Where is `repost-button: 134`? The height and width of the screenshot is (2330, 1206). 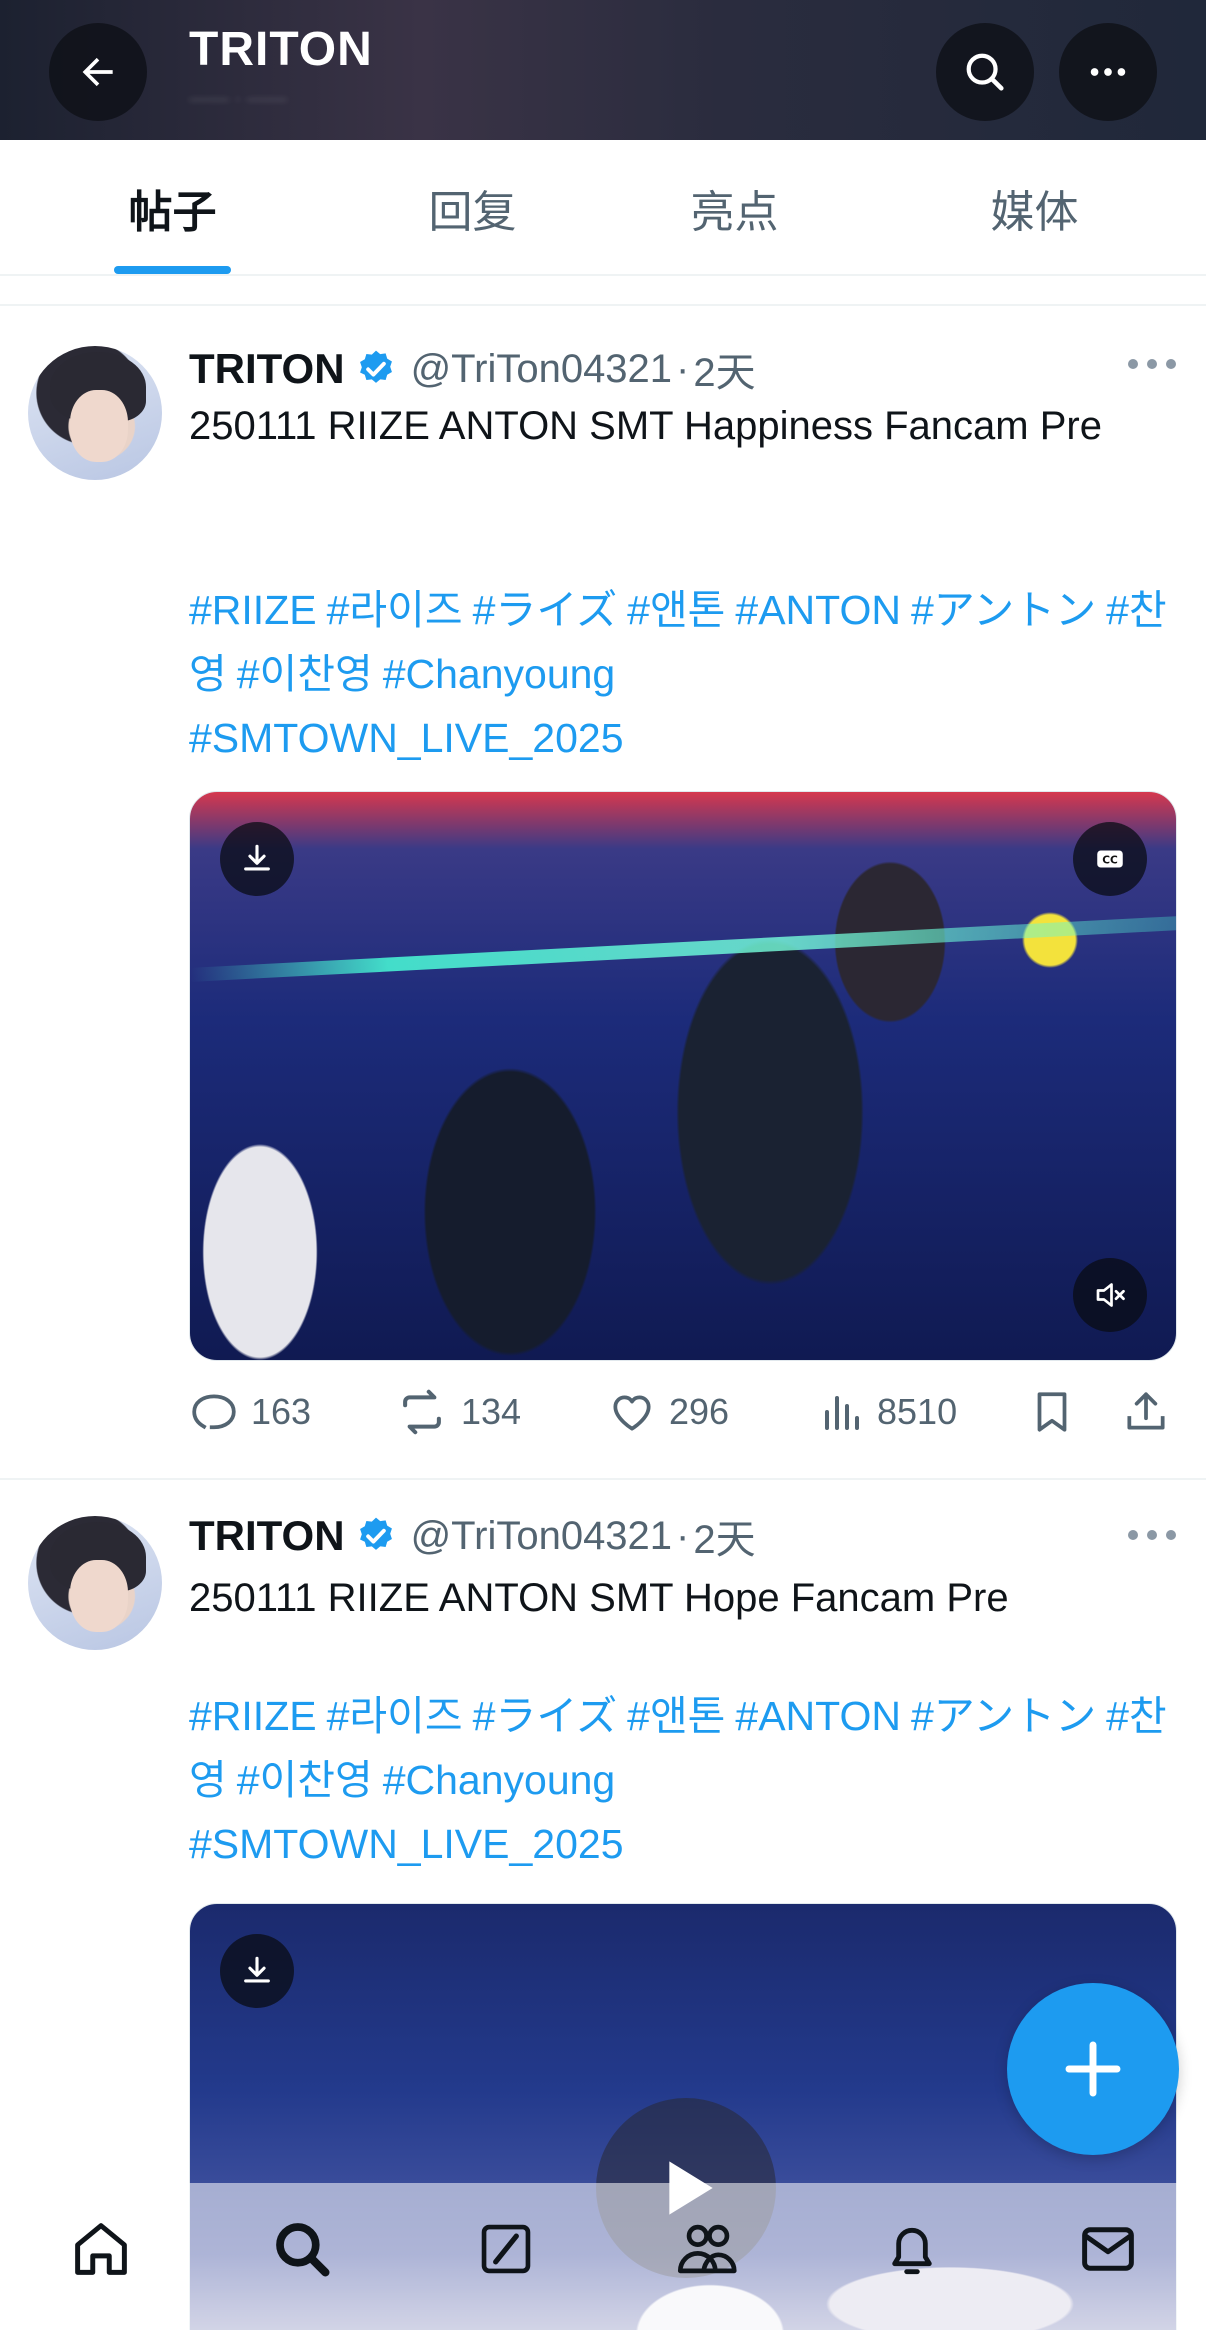 repost-button: 134 is located at coordinates (458, 1412).